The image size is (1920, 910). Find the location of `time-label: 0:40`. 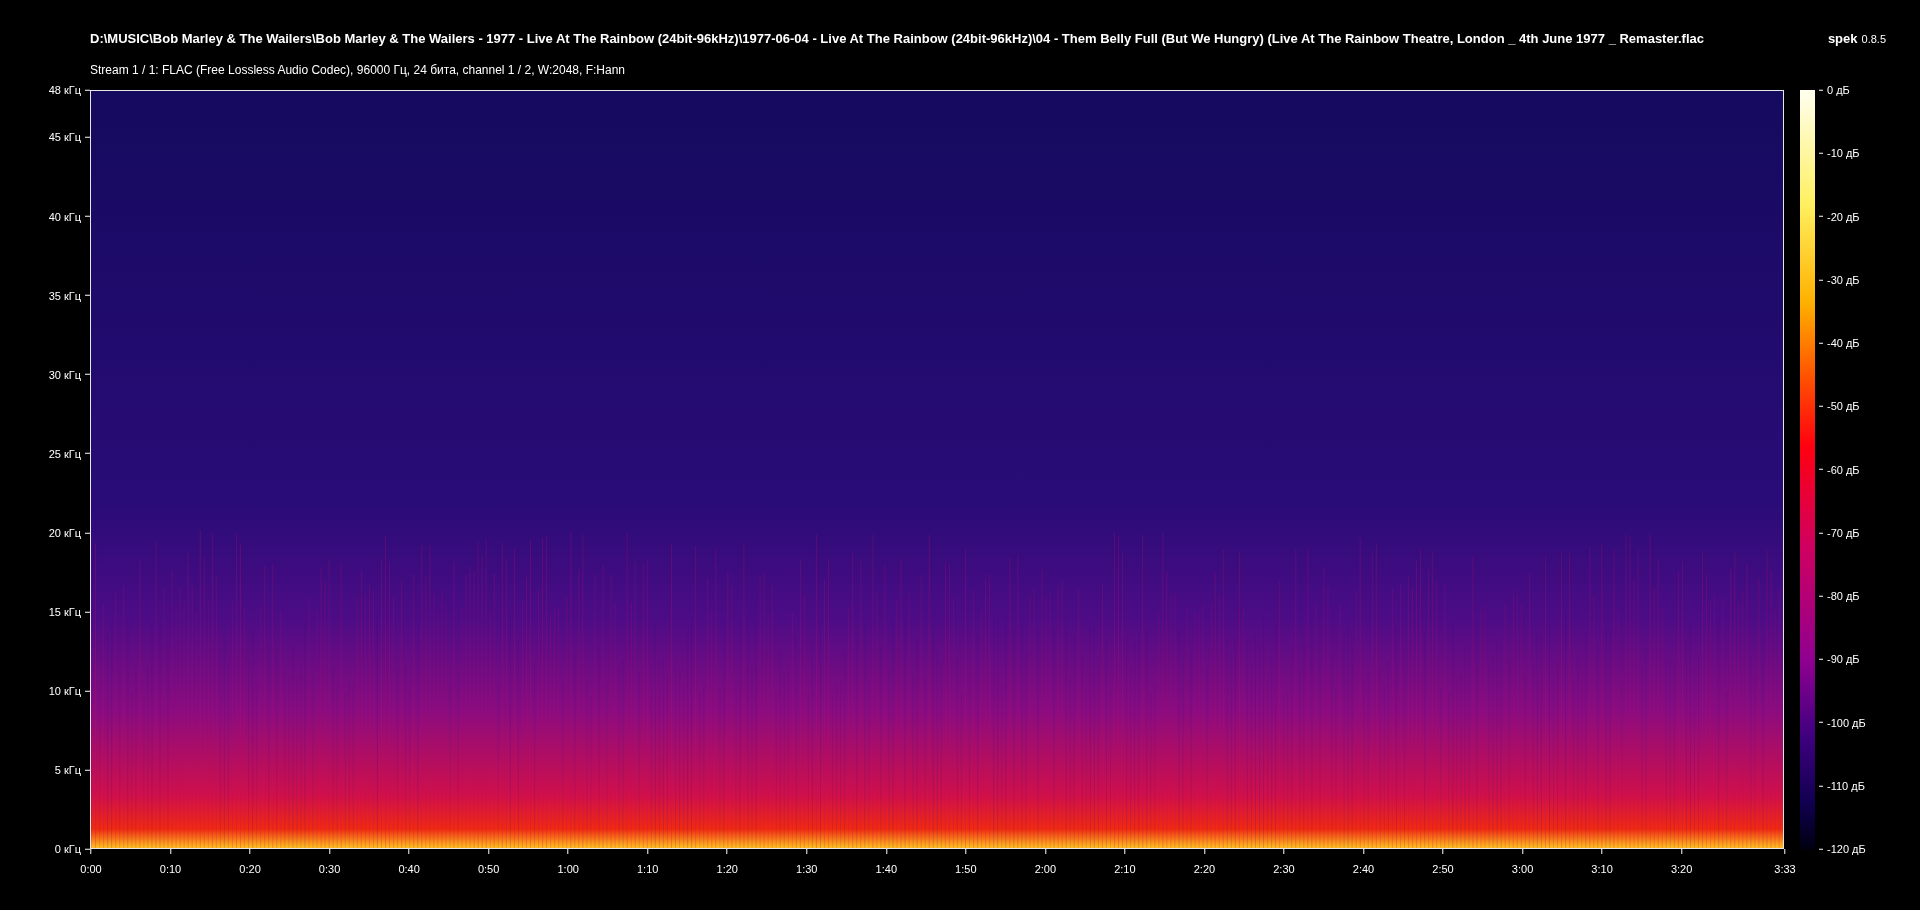

time-label: 0:40 is located at coordinates (409, 869).